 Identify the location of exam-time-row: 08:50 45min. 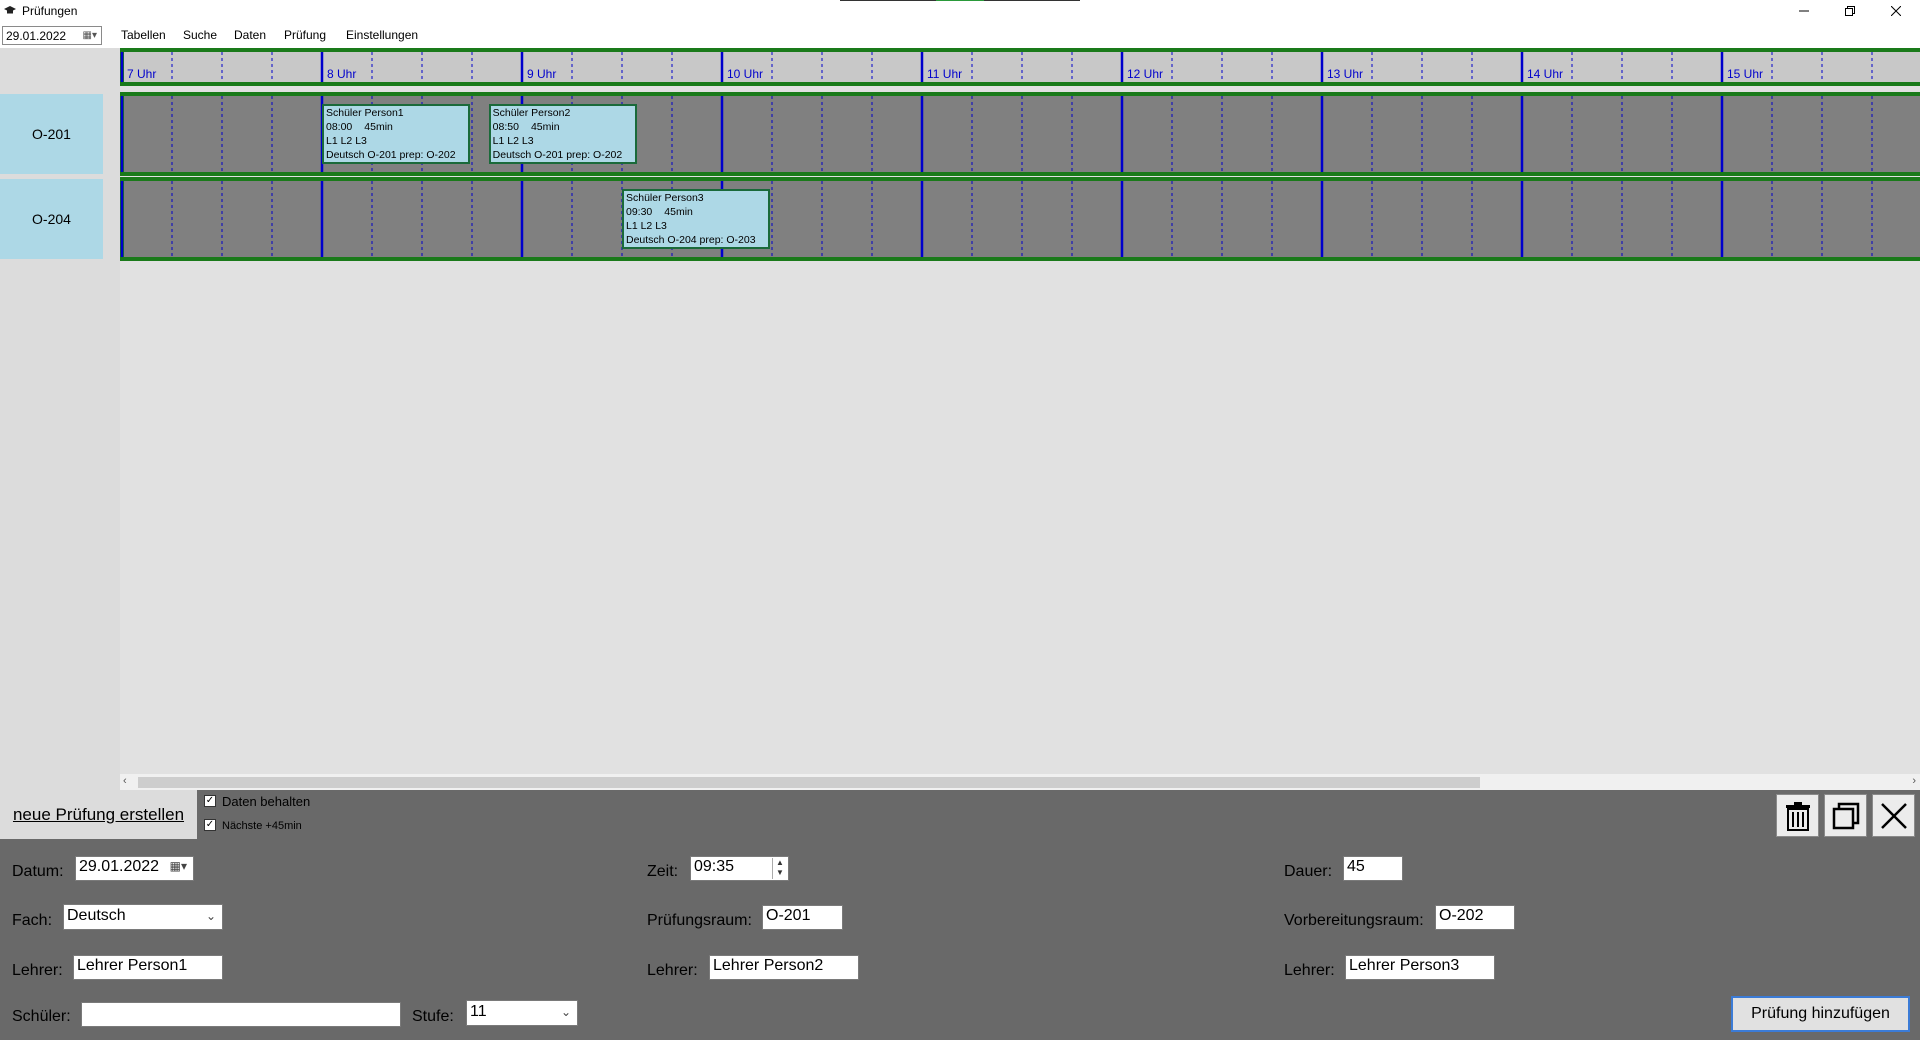
(563, 127).